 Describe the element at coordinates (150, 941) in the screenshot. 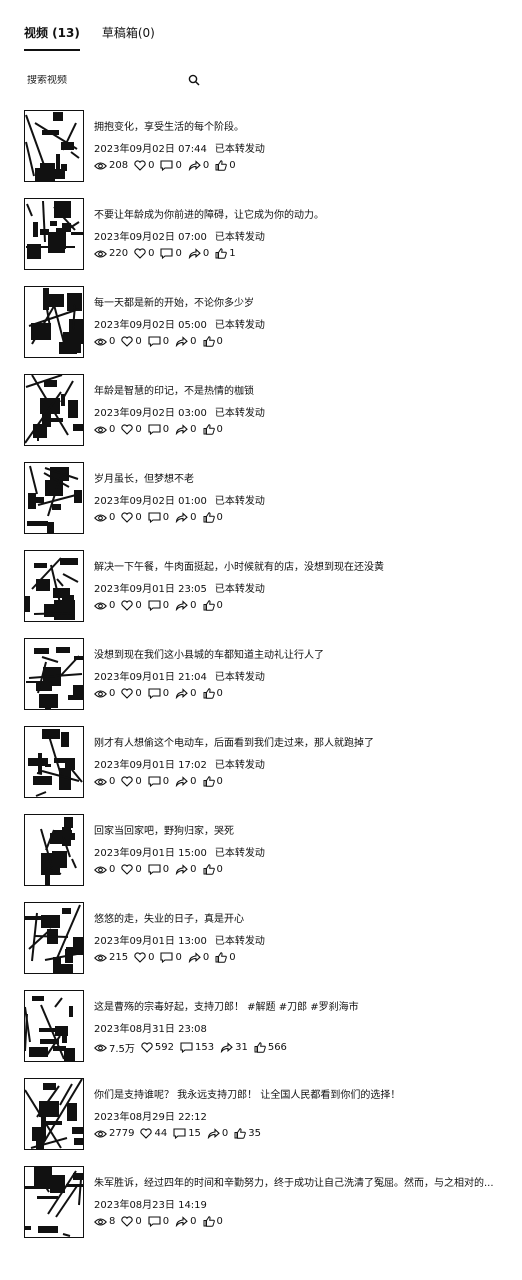

I see `publish-time: 2023年09月01日 13:00` at that location.